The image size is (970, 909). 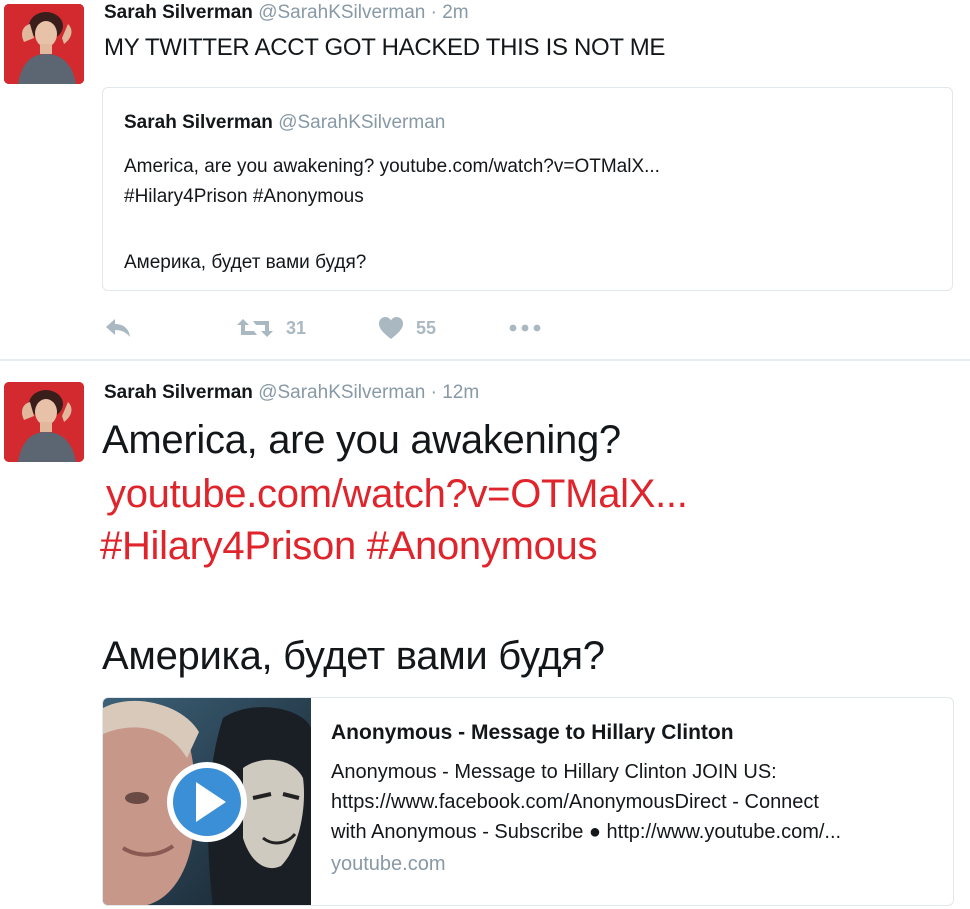 I want to click on quoted-header: Sarah Silverman @SarahKSilverman, so click(x=284, y=123).